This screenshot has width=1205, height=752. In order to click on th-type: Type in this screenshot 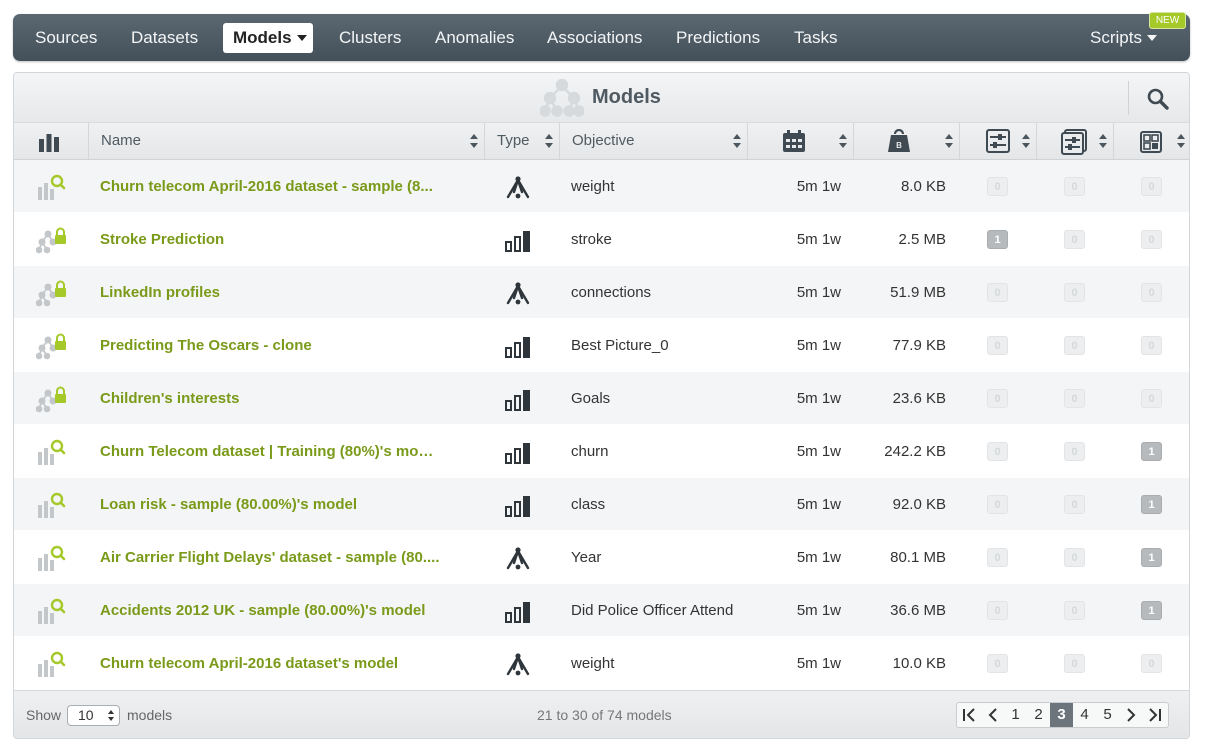, I will do `click(522, 141)`.